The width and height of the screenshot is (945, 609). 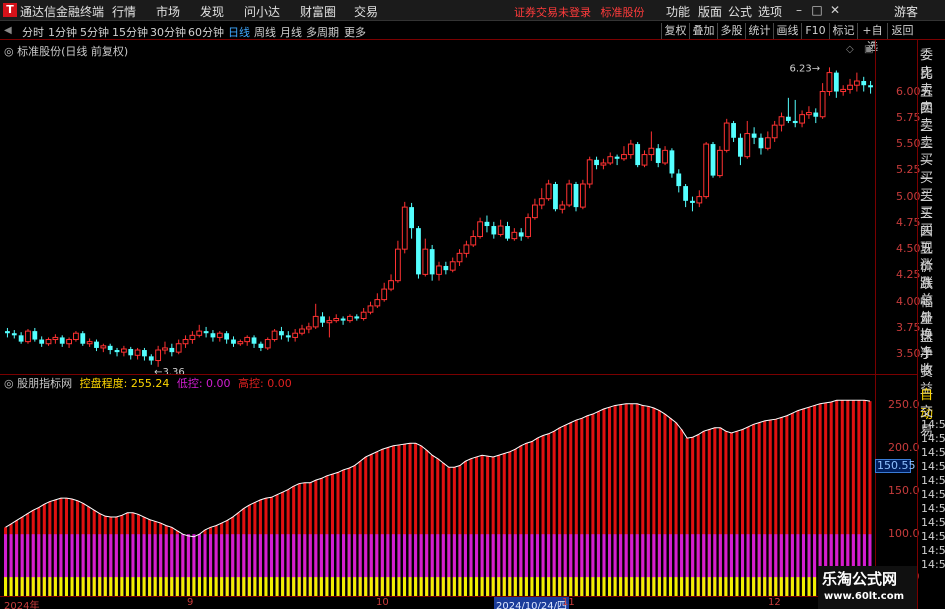 What do you see at coordinates (850, 49) in the screenshot?
I see `diamond-icon: ◇` at bounding box center [850, 49].